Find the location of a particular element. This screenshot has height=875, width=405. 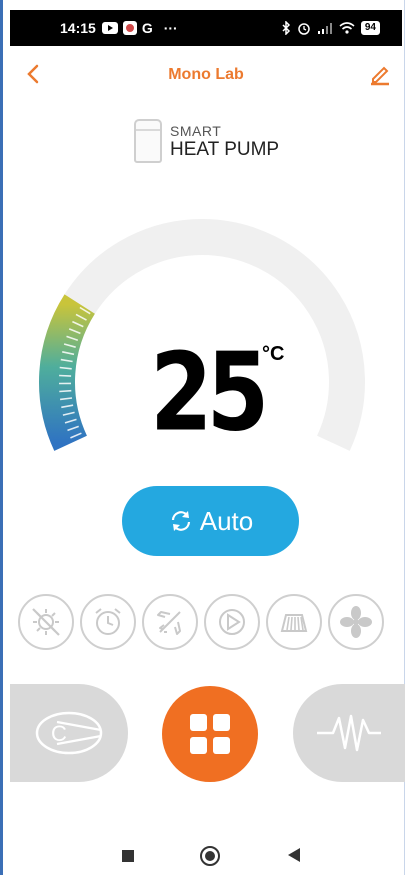

bottom-controls: C is located at coordinates (202, 737).